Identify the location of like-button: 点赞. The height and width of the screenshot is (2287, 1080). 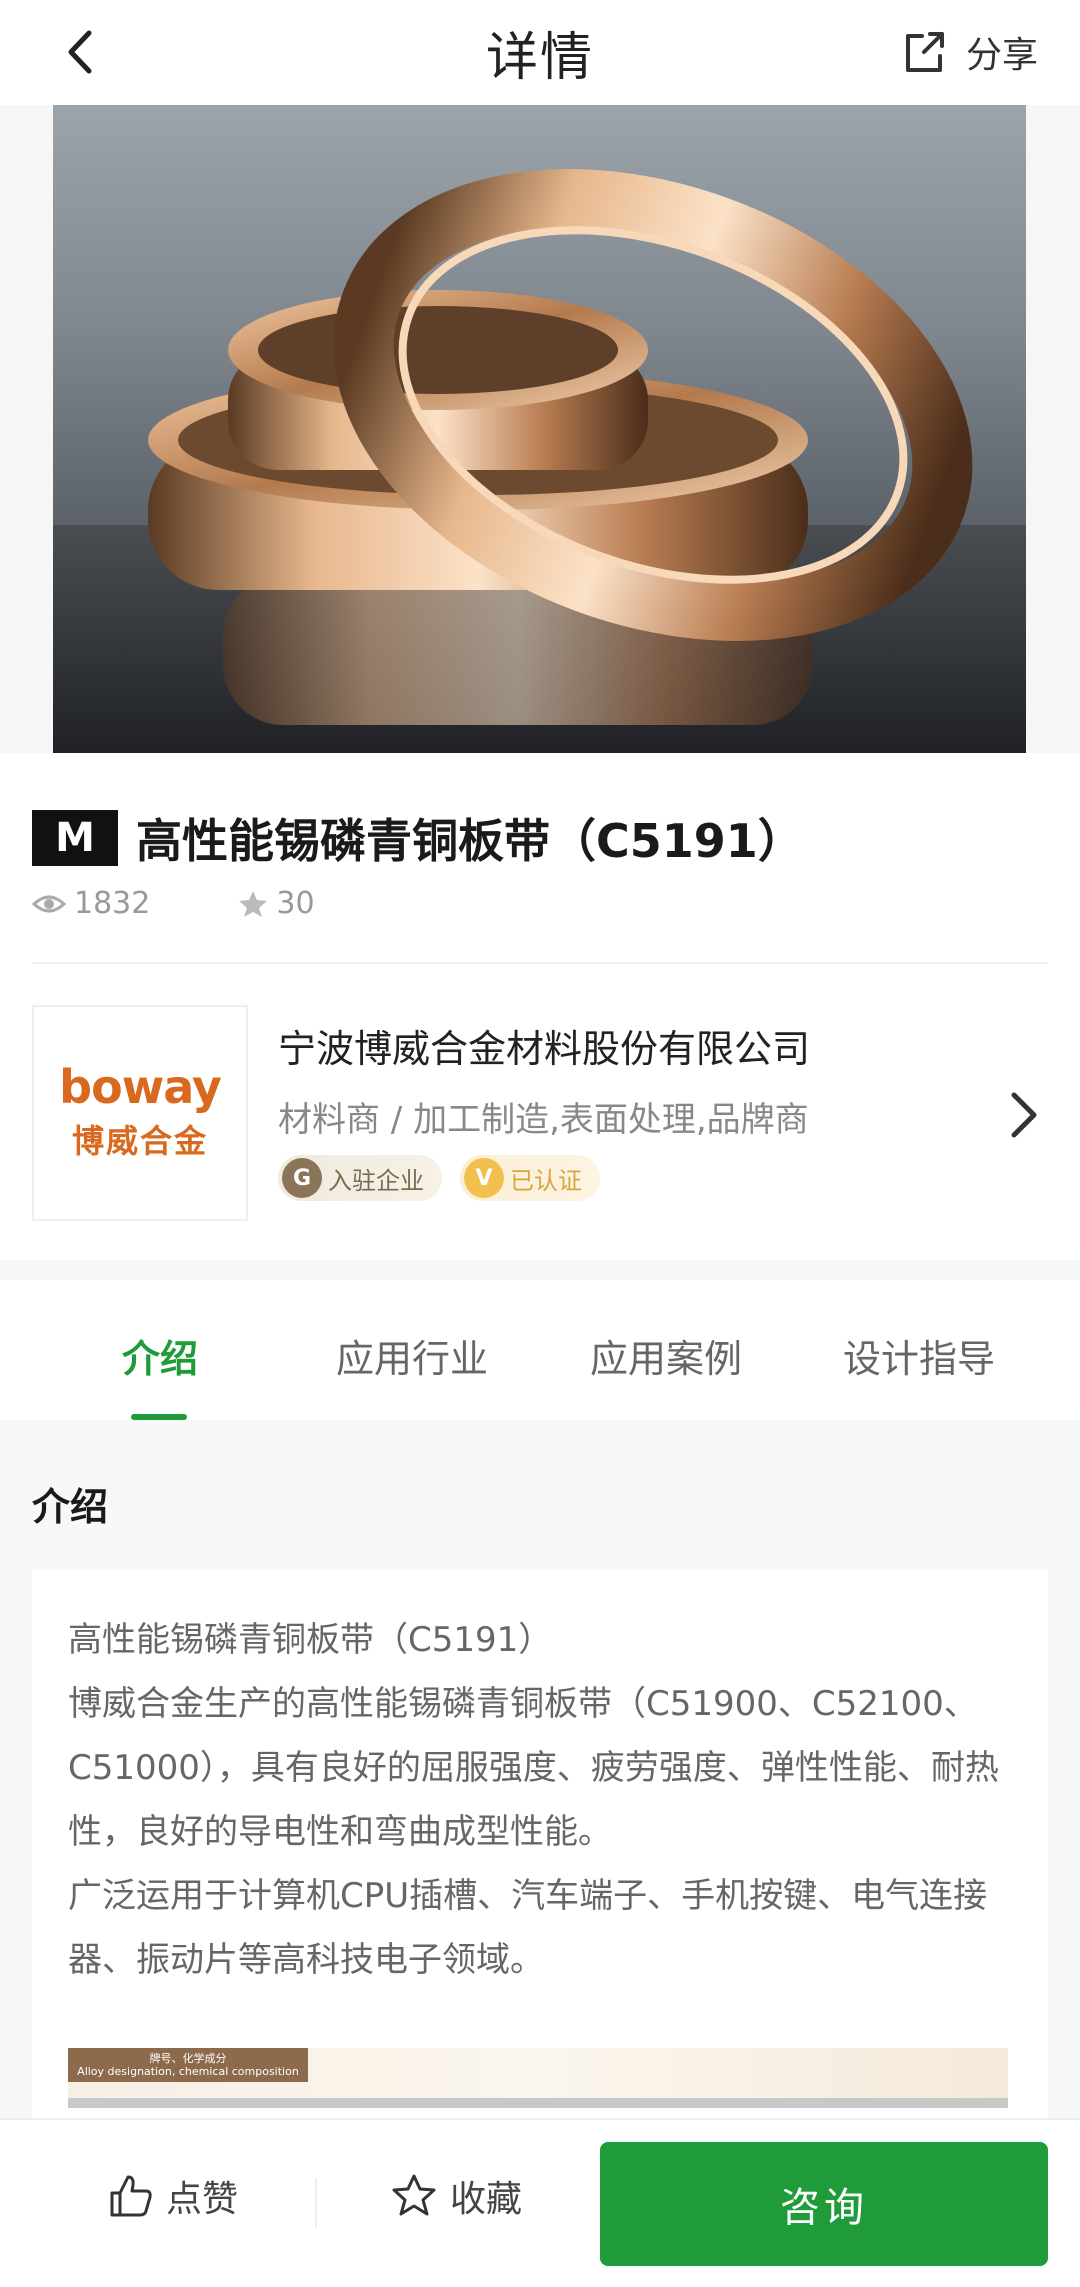
(173, 2196).